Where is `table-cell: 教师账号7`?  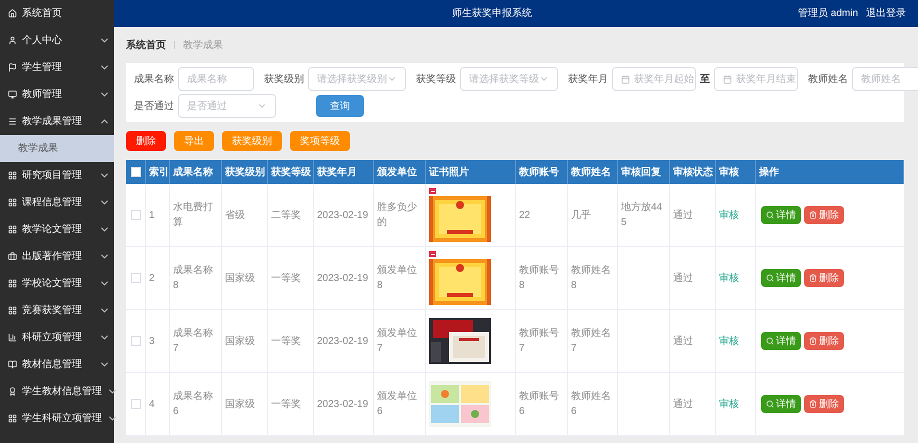
table-cell: 教师账号7 is located at coordinates (542, 341).